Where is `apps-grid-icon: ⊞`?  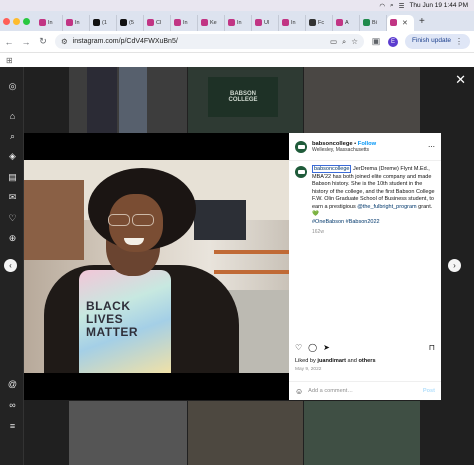 apps-grid-icon: ⊞ is located at coordinates (9, 60).